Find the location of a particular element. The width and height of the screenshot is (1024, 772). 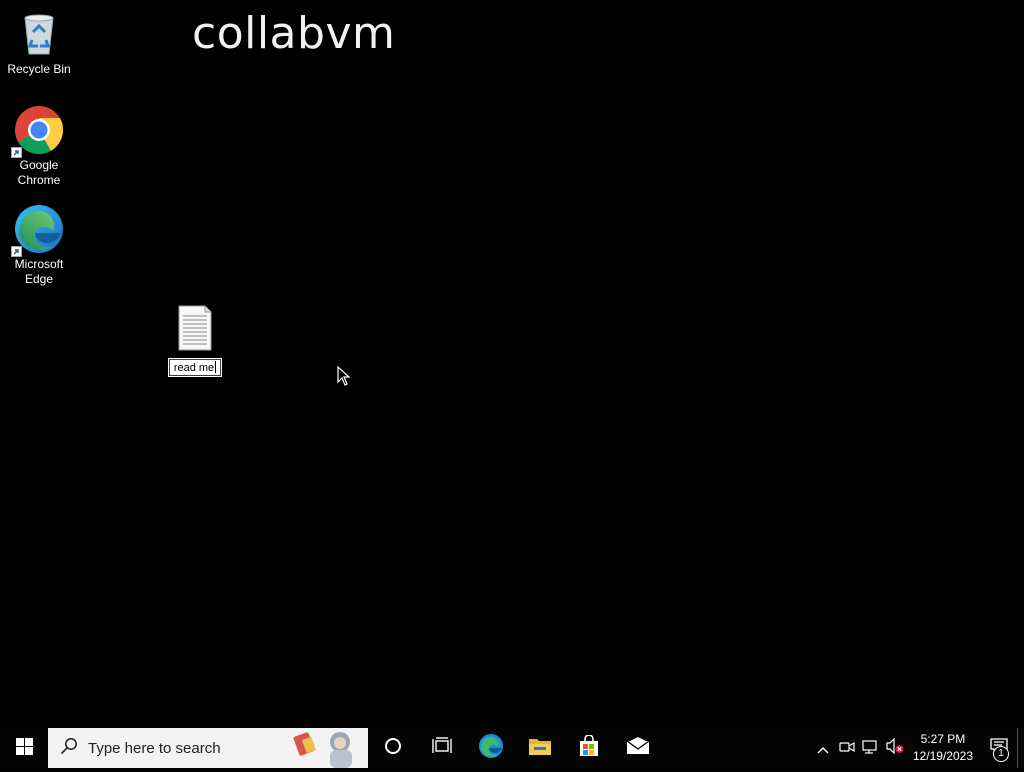

volume-muted-icon is located at coordinates (895, 747).